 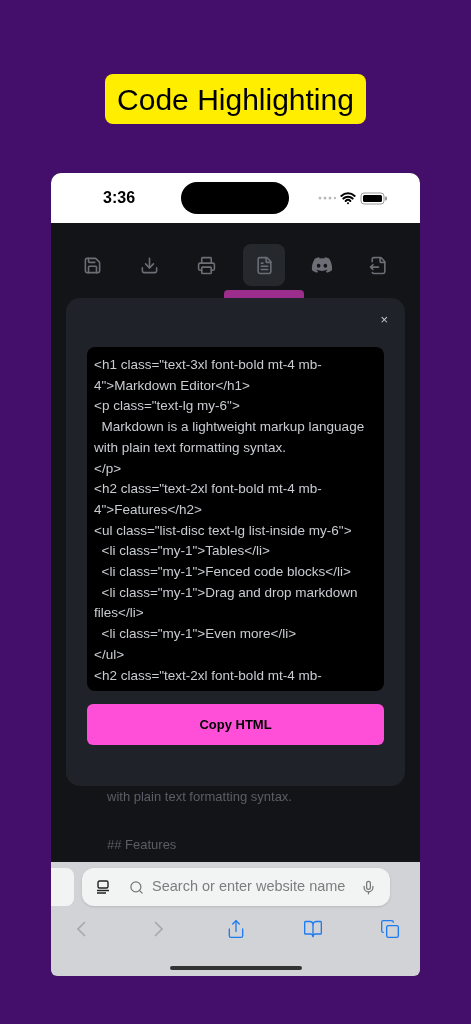 What do you see at coordinates (172, 385) in the screenshot?
I see `code-line: 4">Markdown Editor</h1>` at bounding box center [172, 385].